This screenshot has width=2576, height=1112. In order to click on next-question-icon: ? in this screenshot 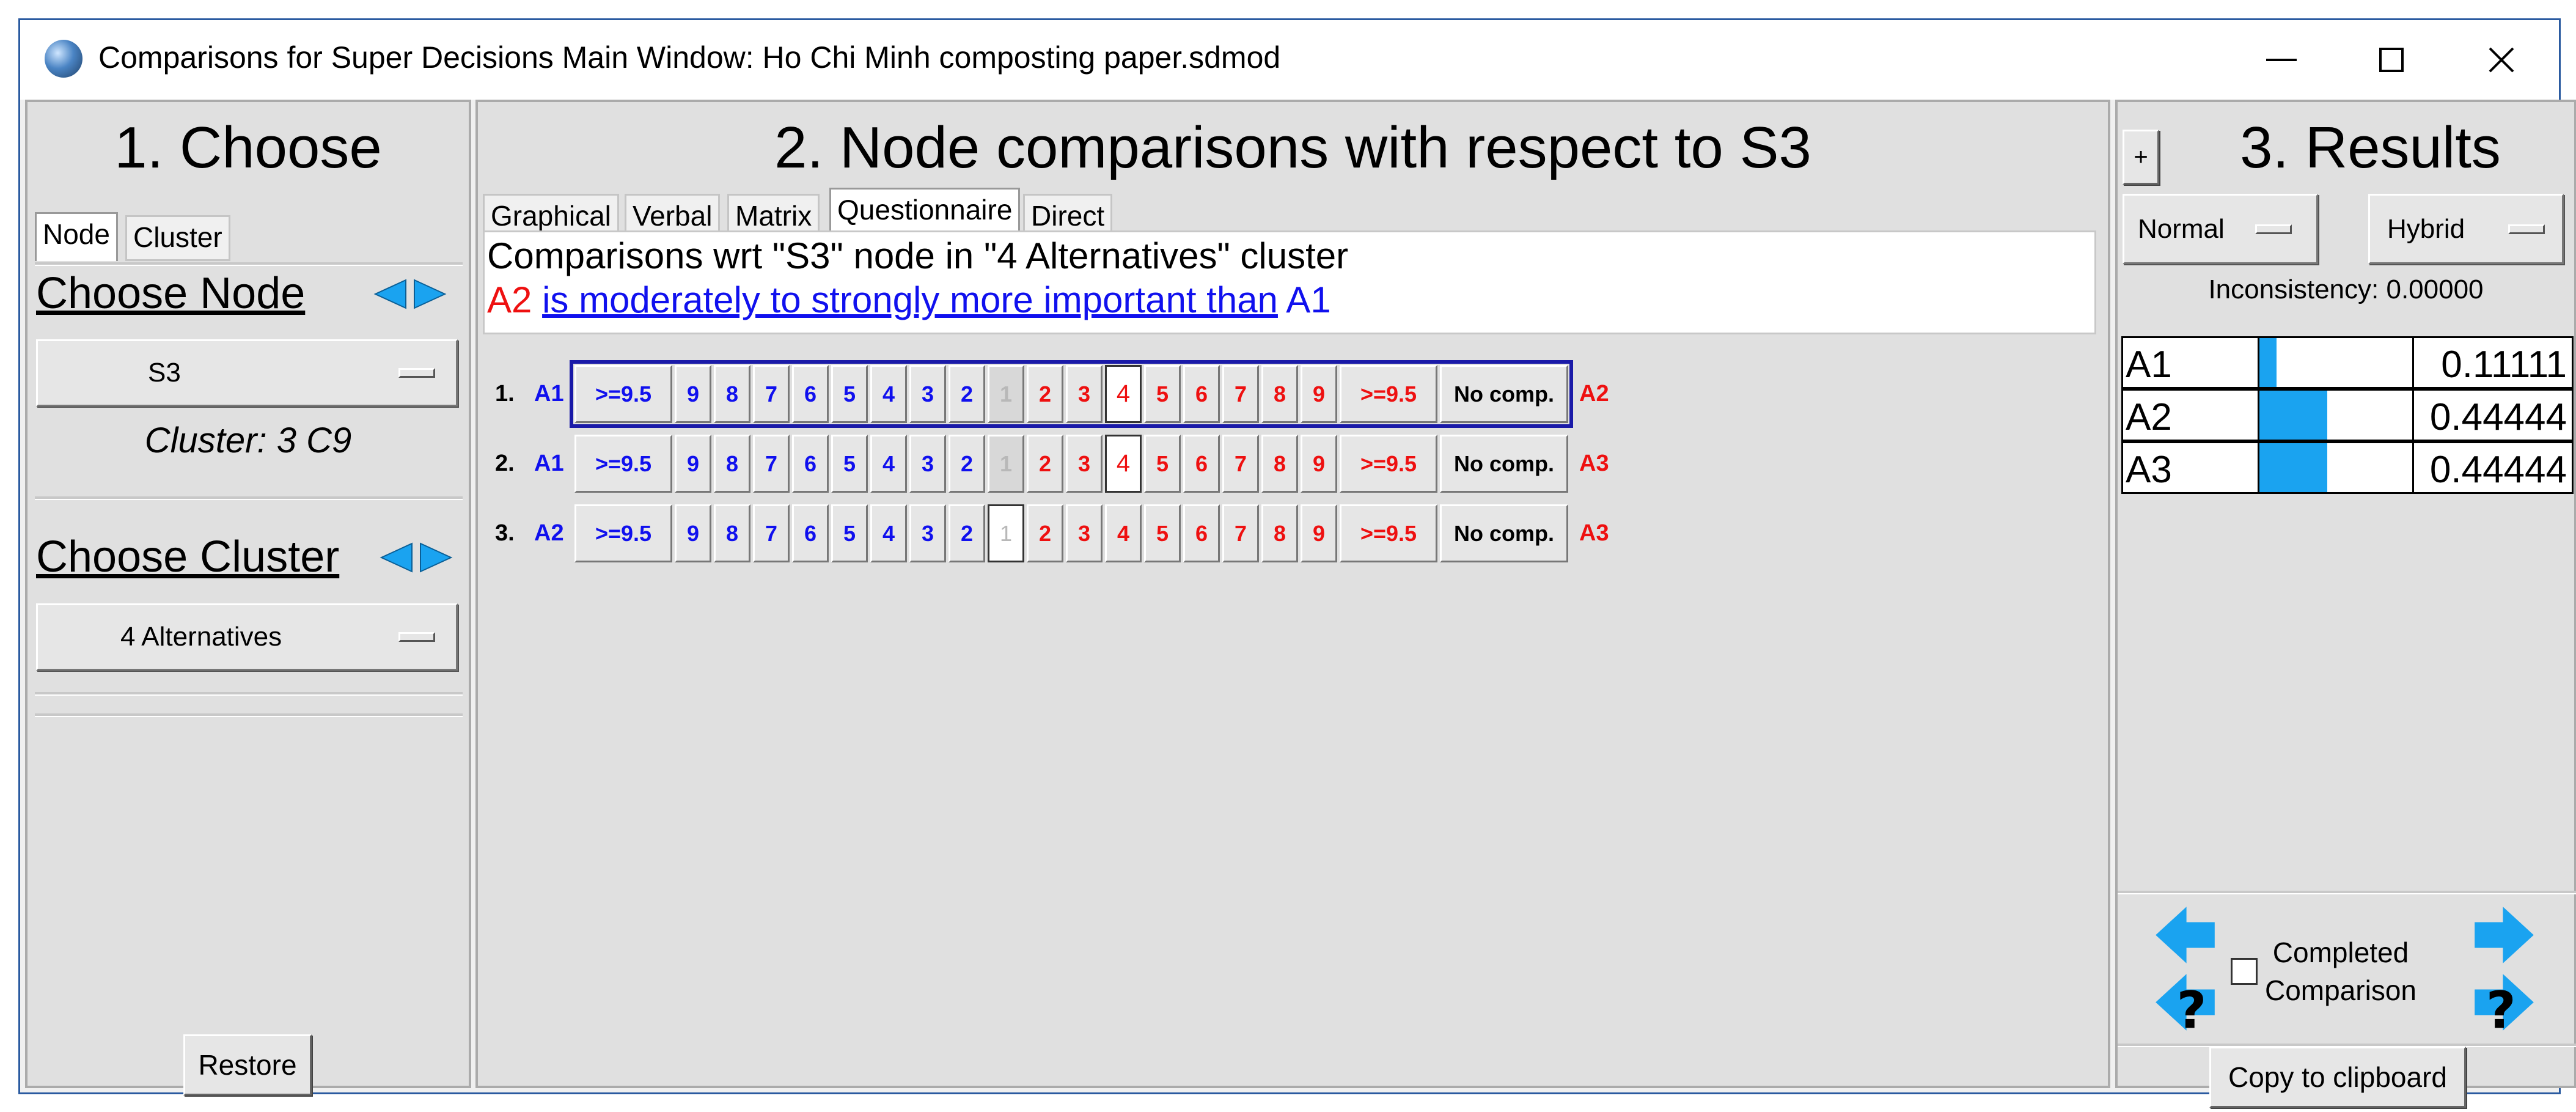, I will do `click(2504, 1005)`.